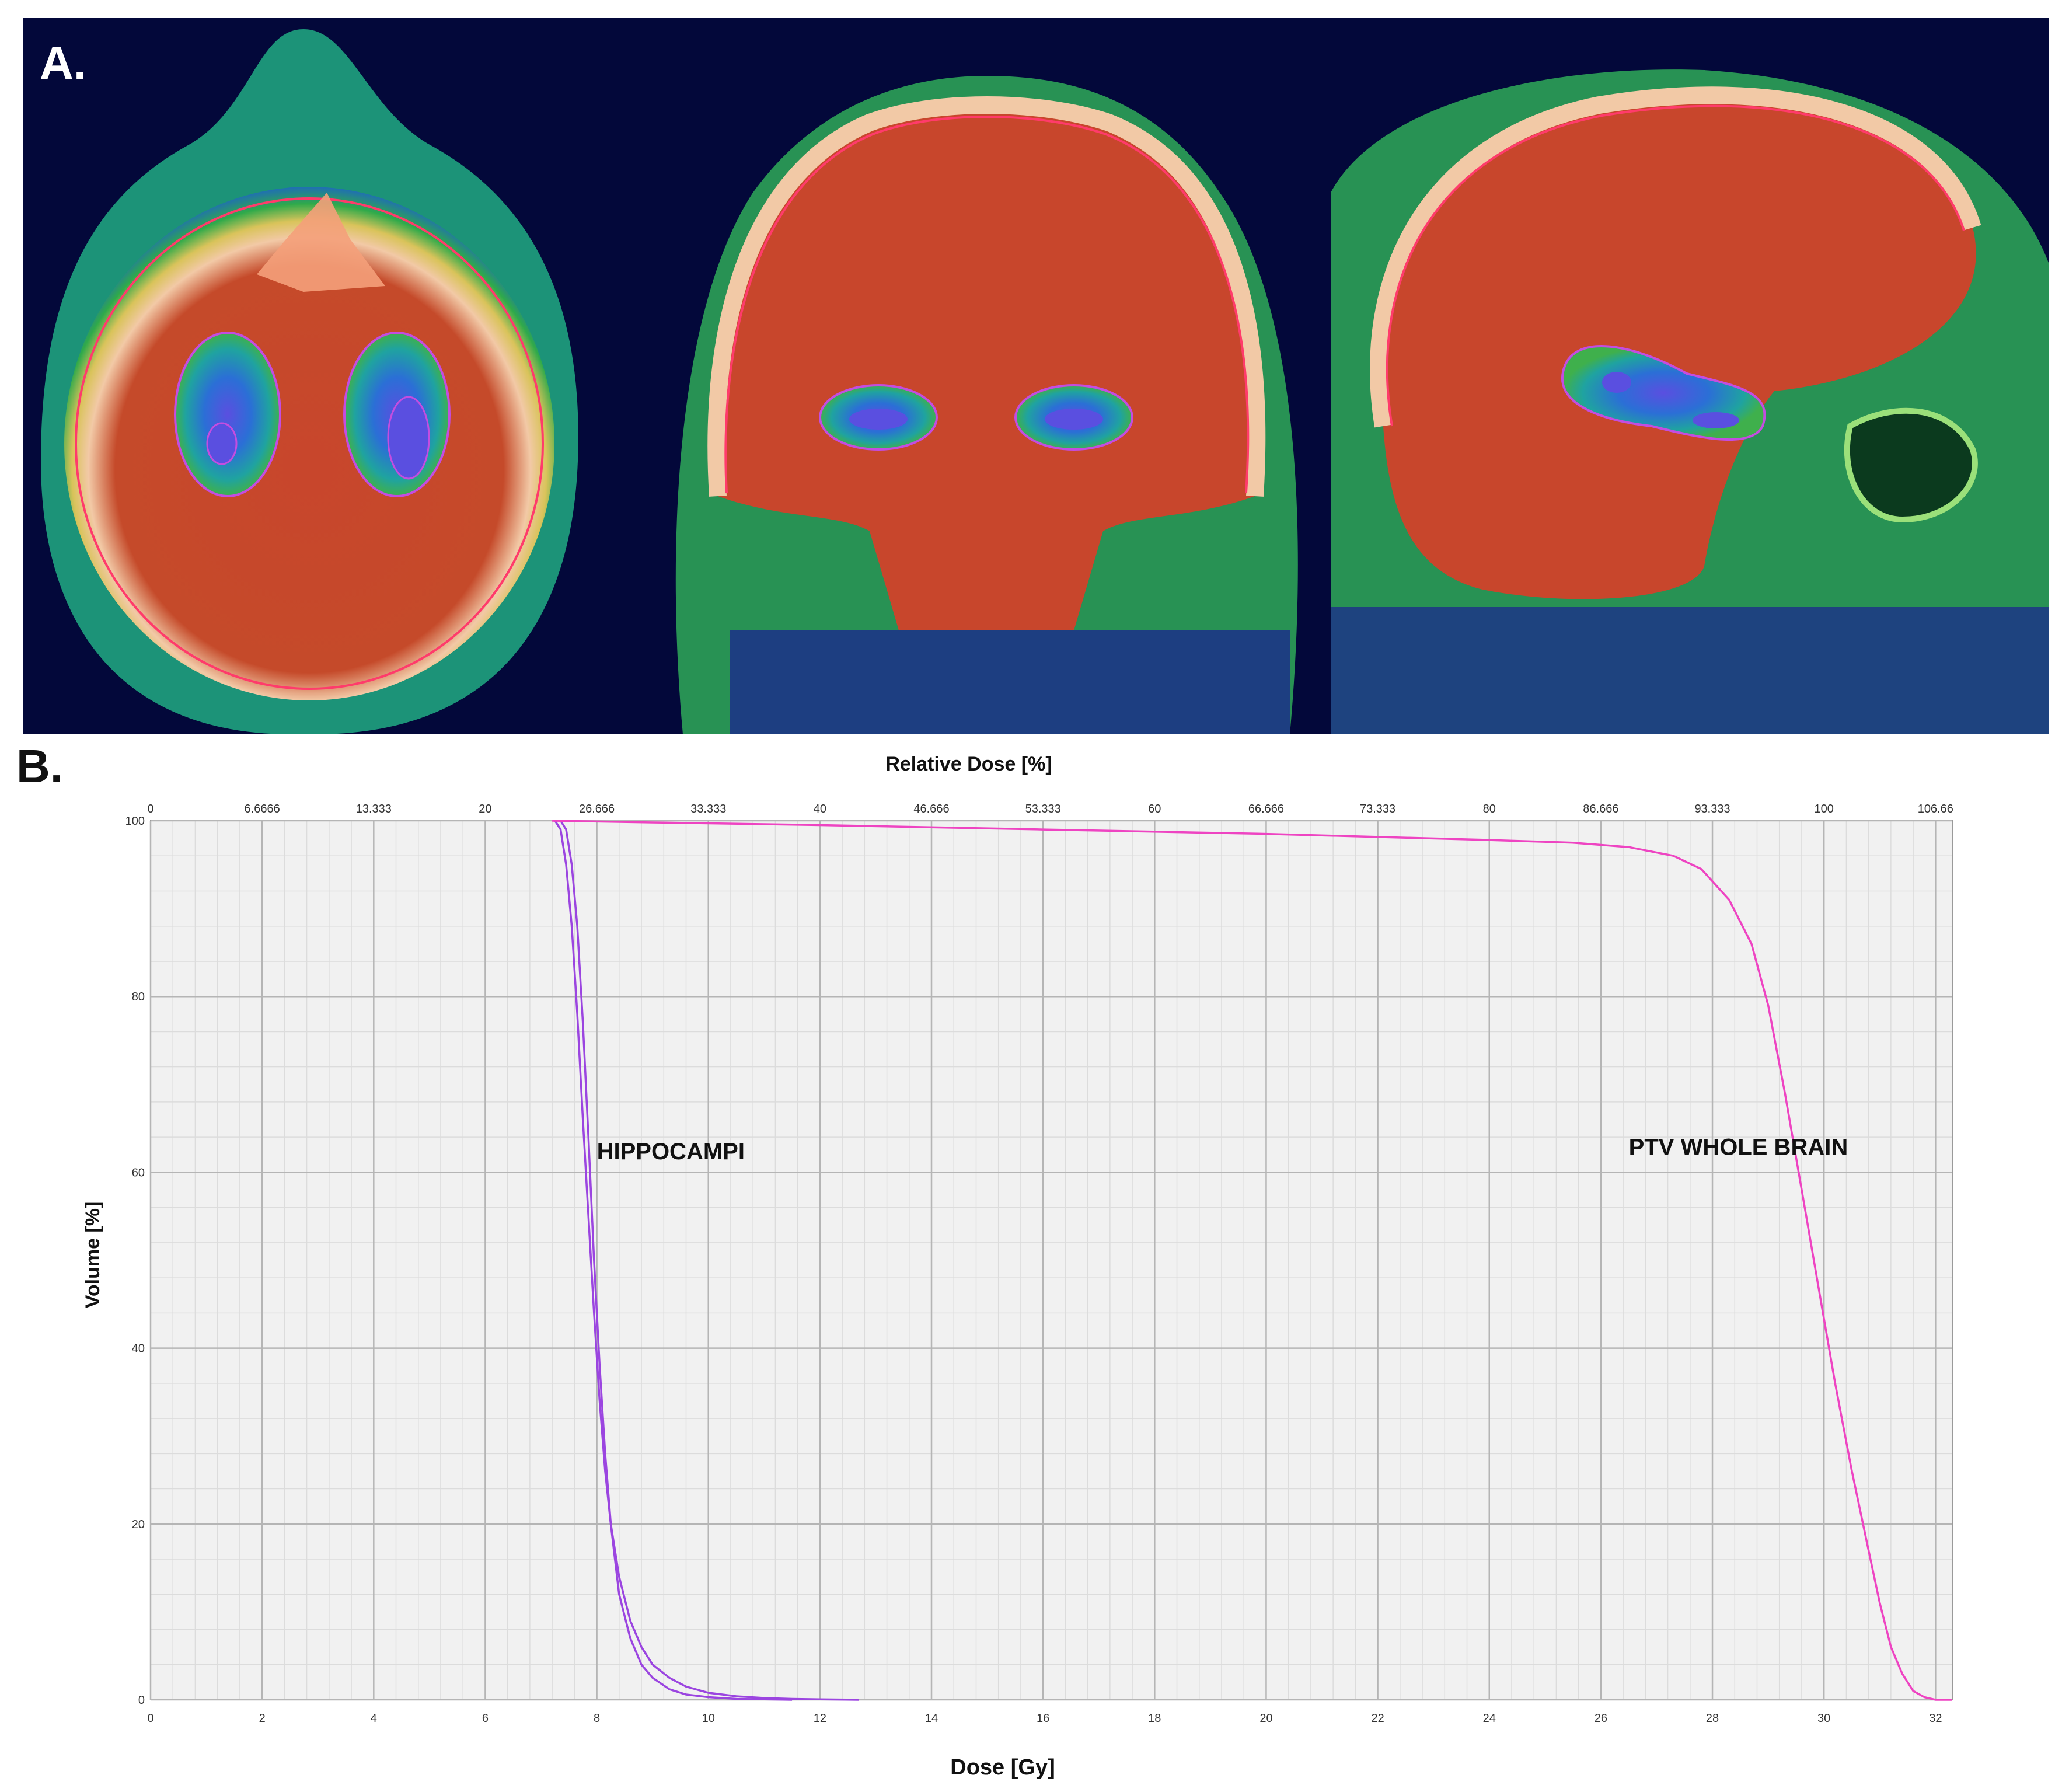 Image resolution: width=2069 pixels, height=1792 pixels. Describe the element at coordinates (485, 1718) in the screenshot. I see `x-tick-label: 6` at that location.